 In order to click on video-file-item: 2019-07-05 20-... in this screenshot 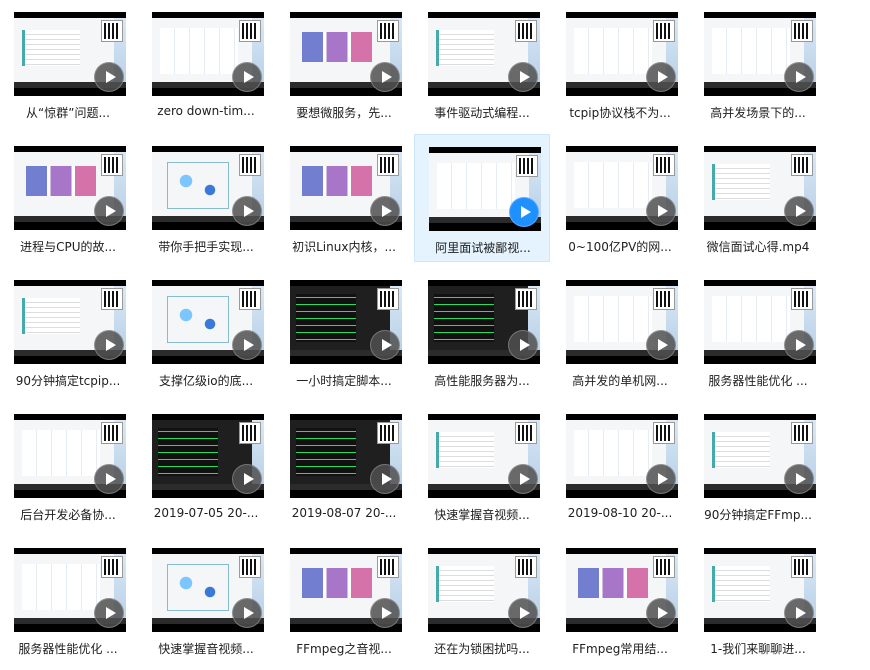, I will do `click(206, 466)`.